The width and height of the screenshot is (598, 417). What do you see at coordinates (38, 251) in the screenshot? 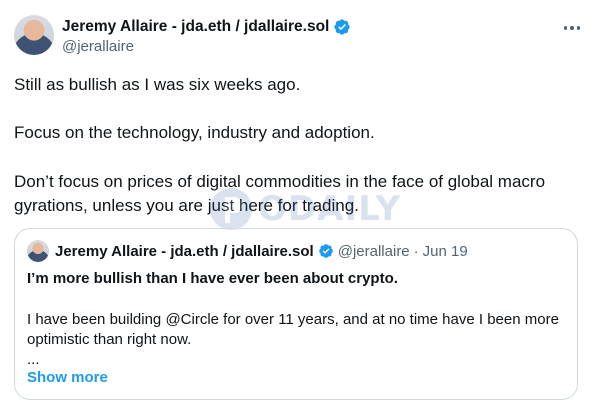
I see `quoted-avatar` at bounding box center [38, 251].